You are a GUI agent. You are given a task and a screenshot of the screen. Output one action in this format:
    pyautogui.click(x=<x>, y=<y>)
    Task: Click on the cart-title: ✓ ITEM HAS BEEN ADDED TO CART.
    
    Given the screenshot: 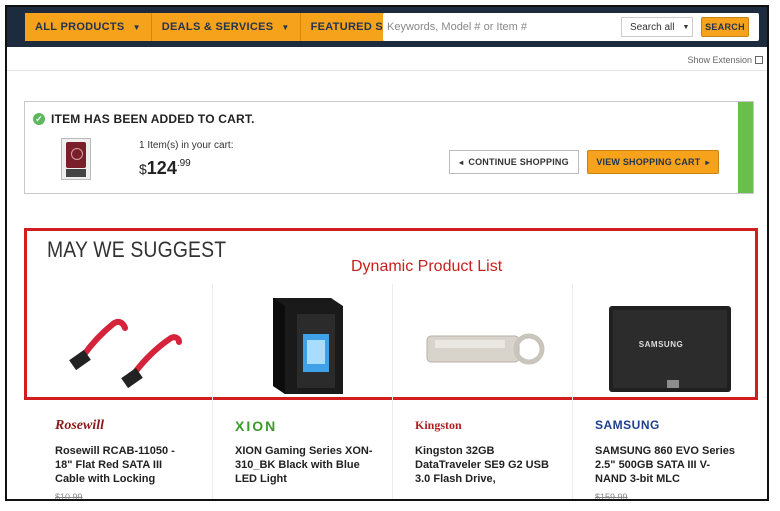 What is the action you would take?
    pyautogui.click(x=144, y=119)
    